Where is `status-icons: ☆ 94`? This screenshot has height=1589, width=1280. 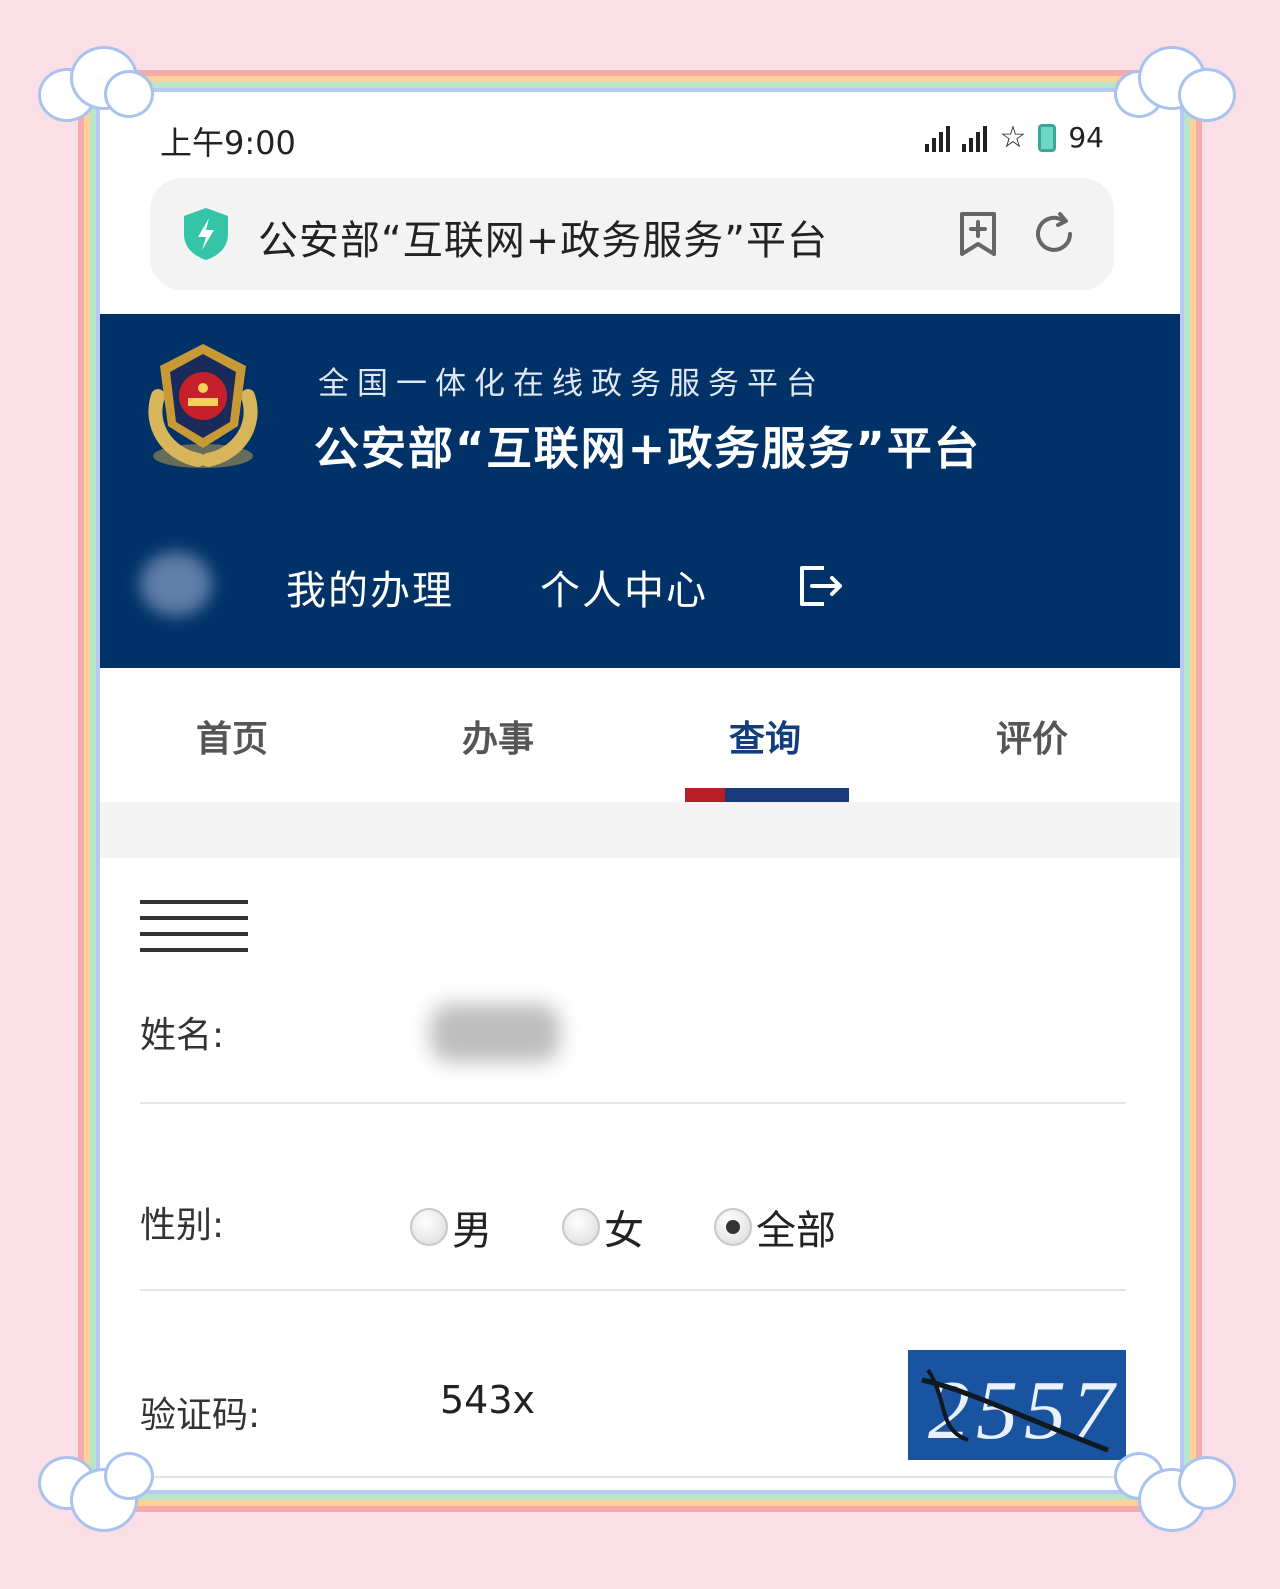
status-icons: ☆ 94 is located at coordinates (1014, 137).